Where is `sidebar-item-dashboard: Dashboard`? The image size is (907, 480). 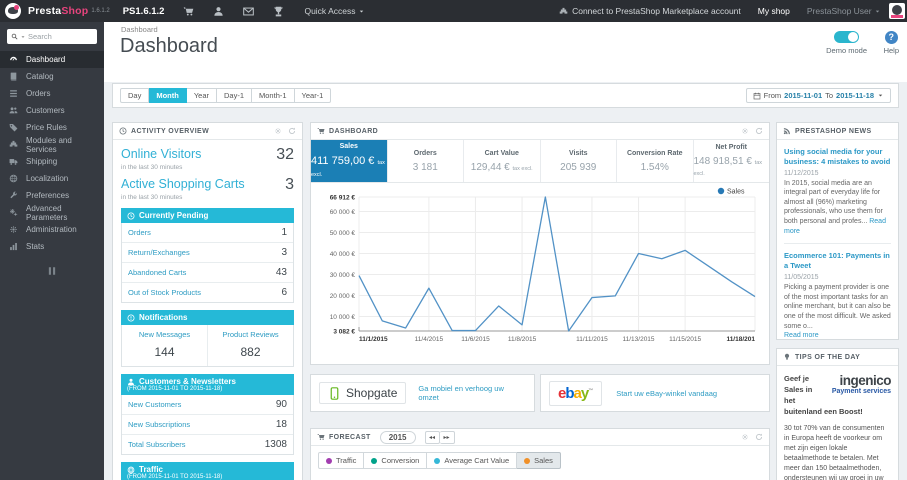
sidebar-item-dashboard: Dashboard is located at coordinates (52, 59).